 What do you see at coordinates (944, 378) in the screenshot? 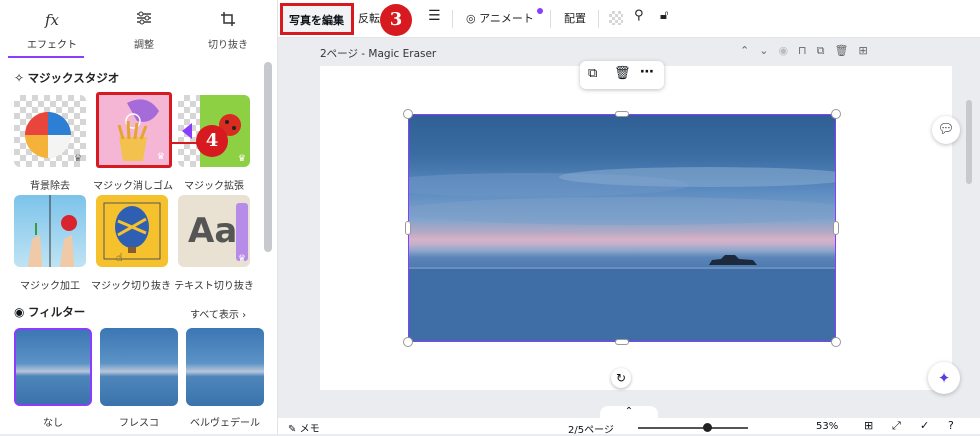
I see `magic-assistant-icon: ✦` at bounding box center [944, 378].